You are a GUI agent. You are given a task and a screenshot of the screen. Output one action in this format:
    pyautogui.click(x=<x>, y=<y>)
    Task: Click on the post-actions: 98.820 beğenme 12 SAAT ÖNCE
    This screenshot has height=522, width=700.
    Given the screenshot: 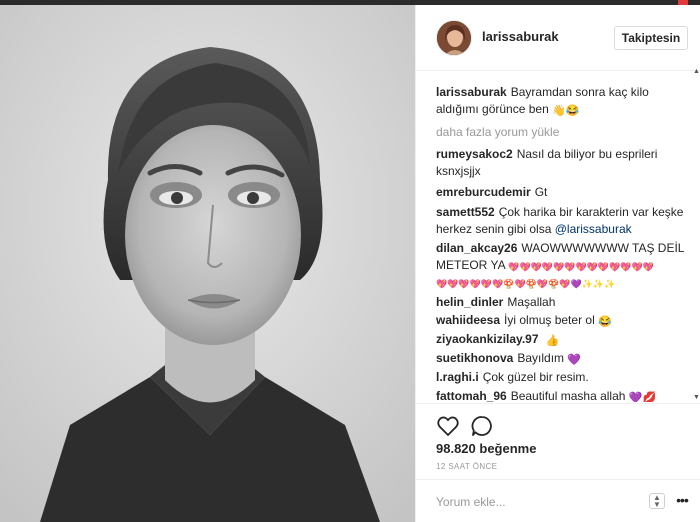 What is the action you would take?
    pyautogui.click(x=558, y=438)
    